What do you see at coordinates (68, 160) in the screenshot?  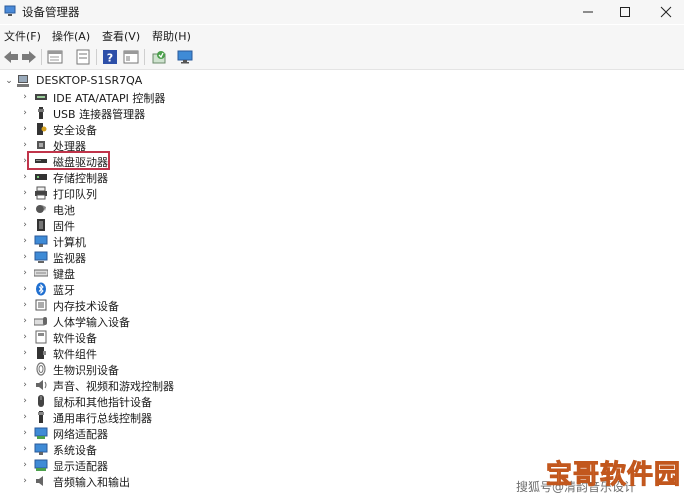 I see `highlight-annotation-box` at bounding box center [68, 160].